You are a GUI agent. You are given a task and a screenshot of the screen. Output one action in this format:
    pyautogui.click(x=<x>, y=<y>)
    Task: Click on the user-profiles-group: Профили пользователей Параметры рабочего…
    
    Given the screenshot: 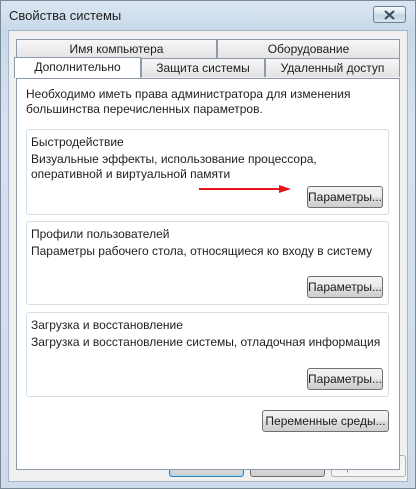 What is the action you would take?
    pyautogui.click(x=207, y=263)
    